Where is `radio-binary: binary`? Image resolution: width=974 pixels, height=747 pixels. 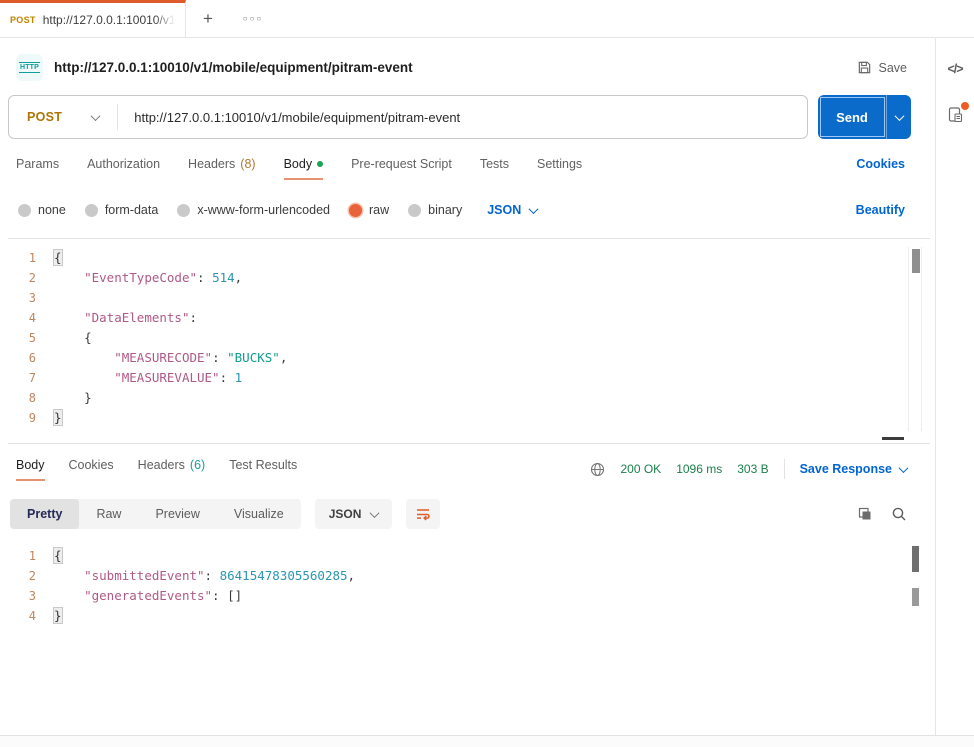
radio-binary: binary is located at coordinates (435, 210).